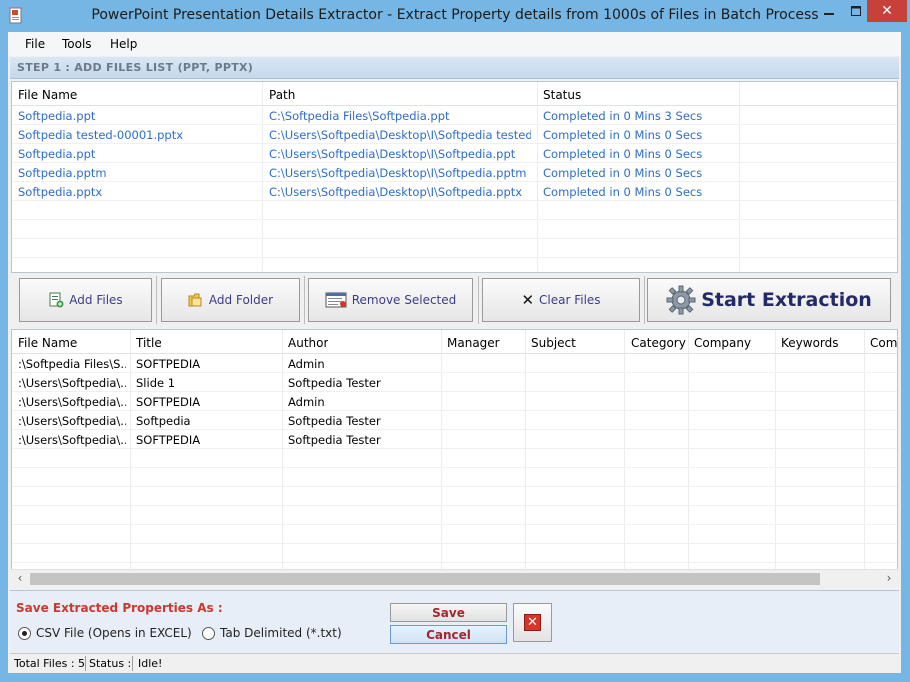 The image size is (910, 682). Describe the element at coordinates (281, 633) in the screenshot. I see `tab-delimited-option-label: Tab Delimited (*.txt)` at that location.